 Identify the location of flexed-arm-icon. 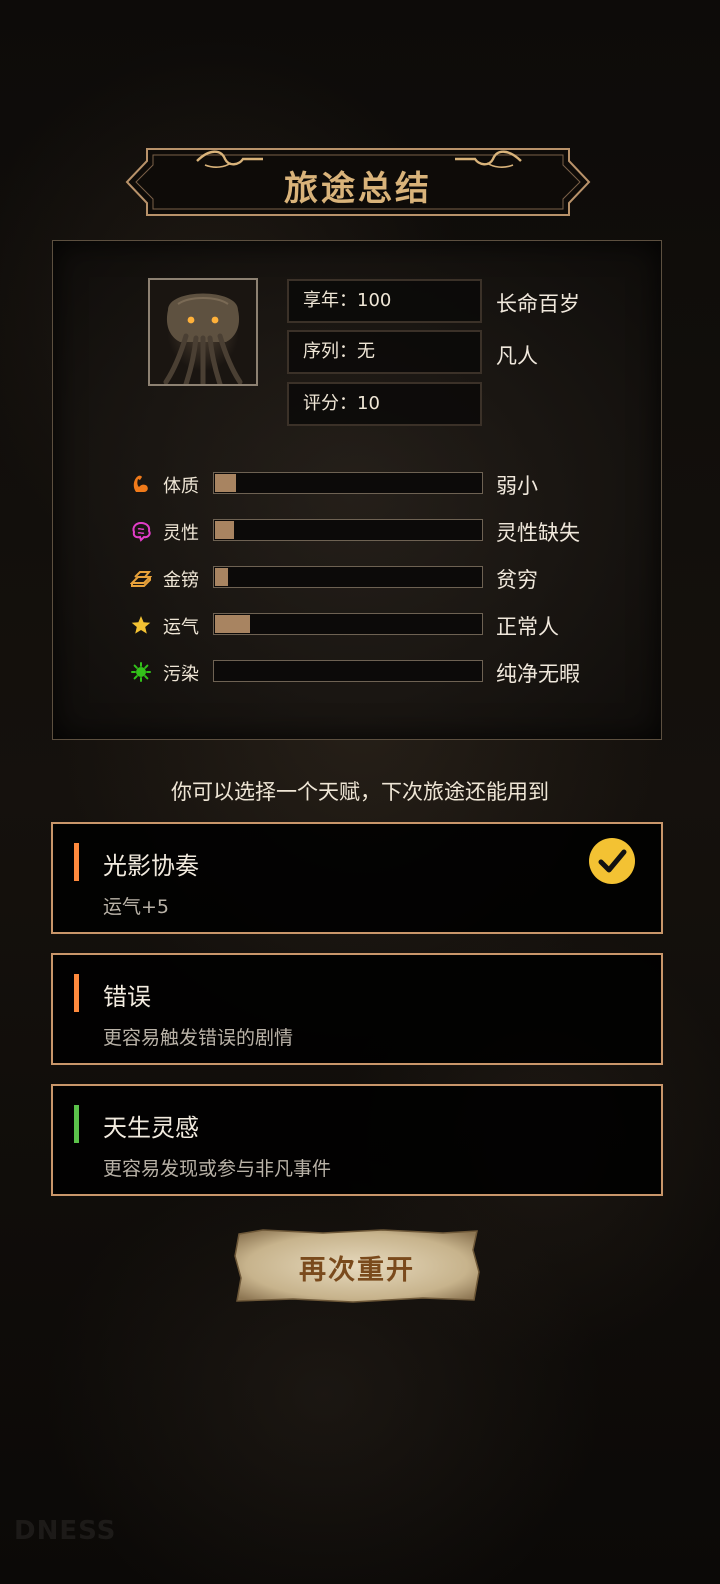
(140, 483).